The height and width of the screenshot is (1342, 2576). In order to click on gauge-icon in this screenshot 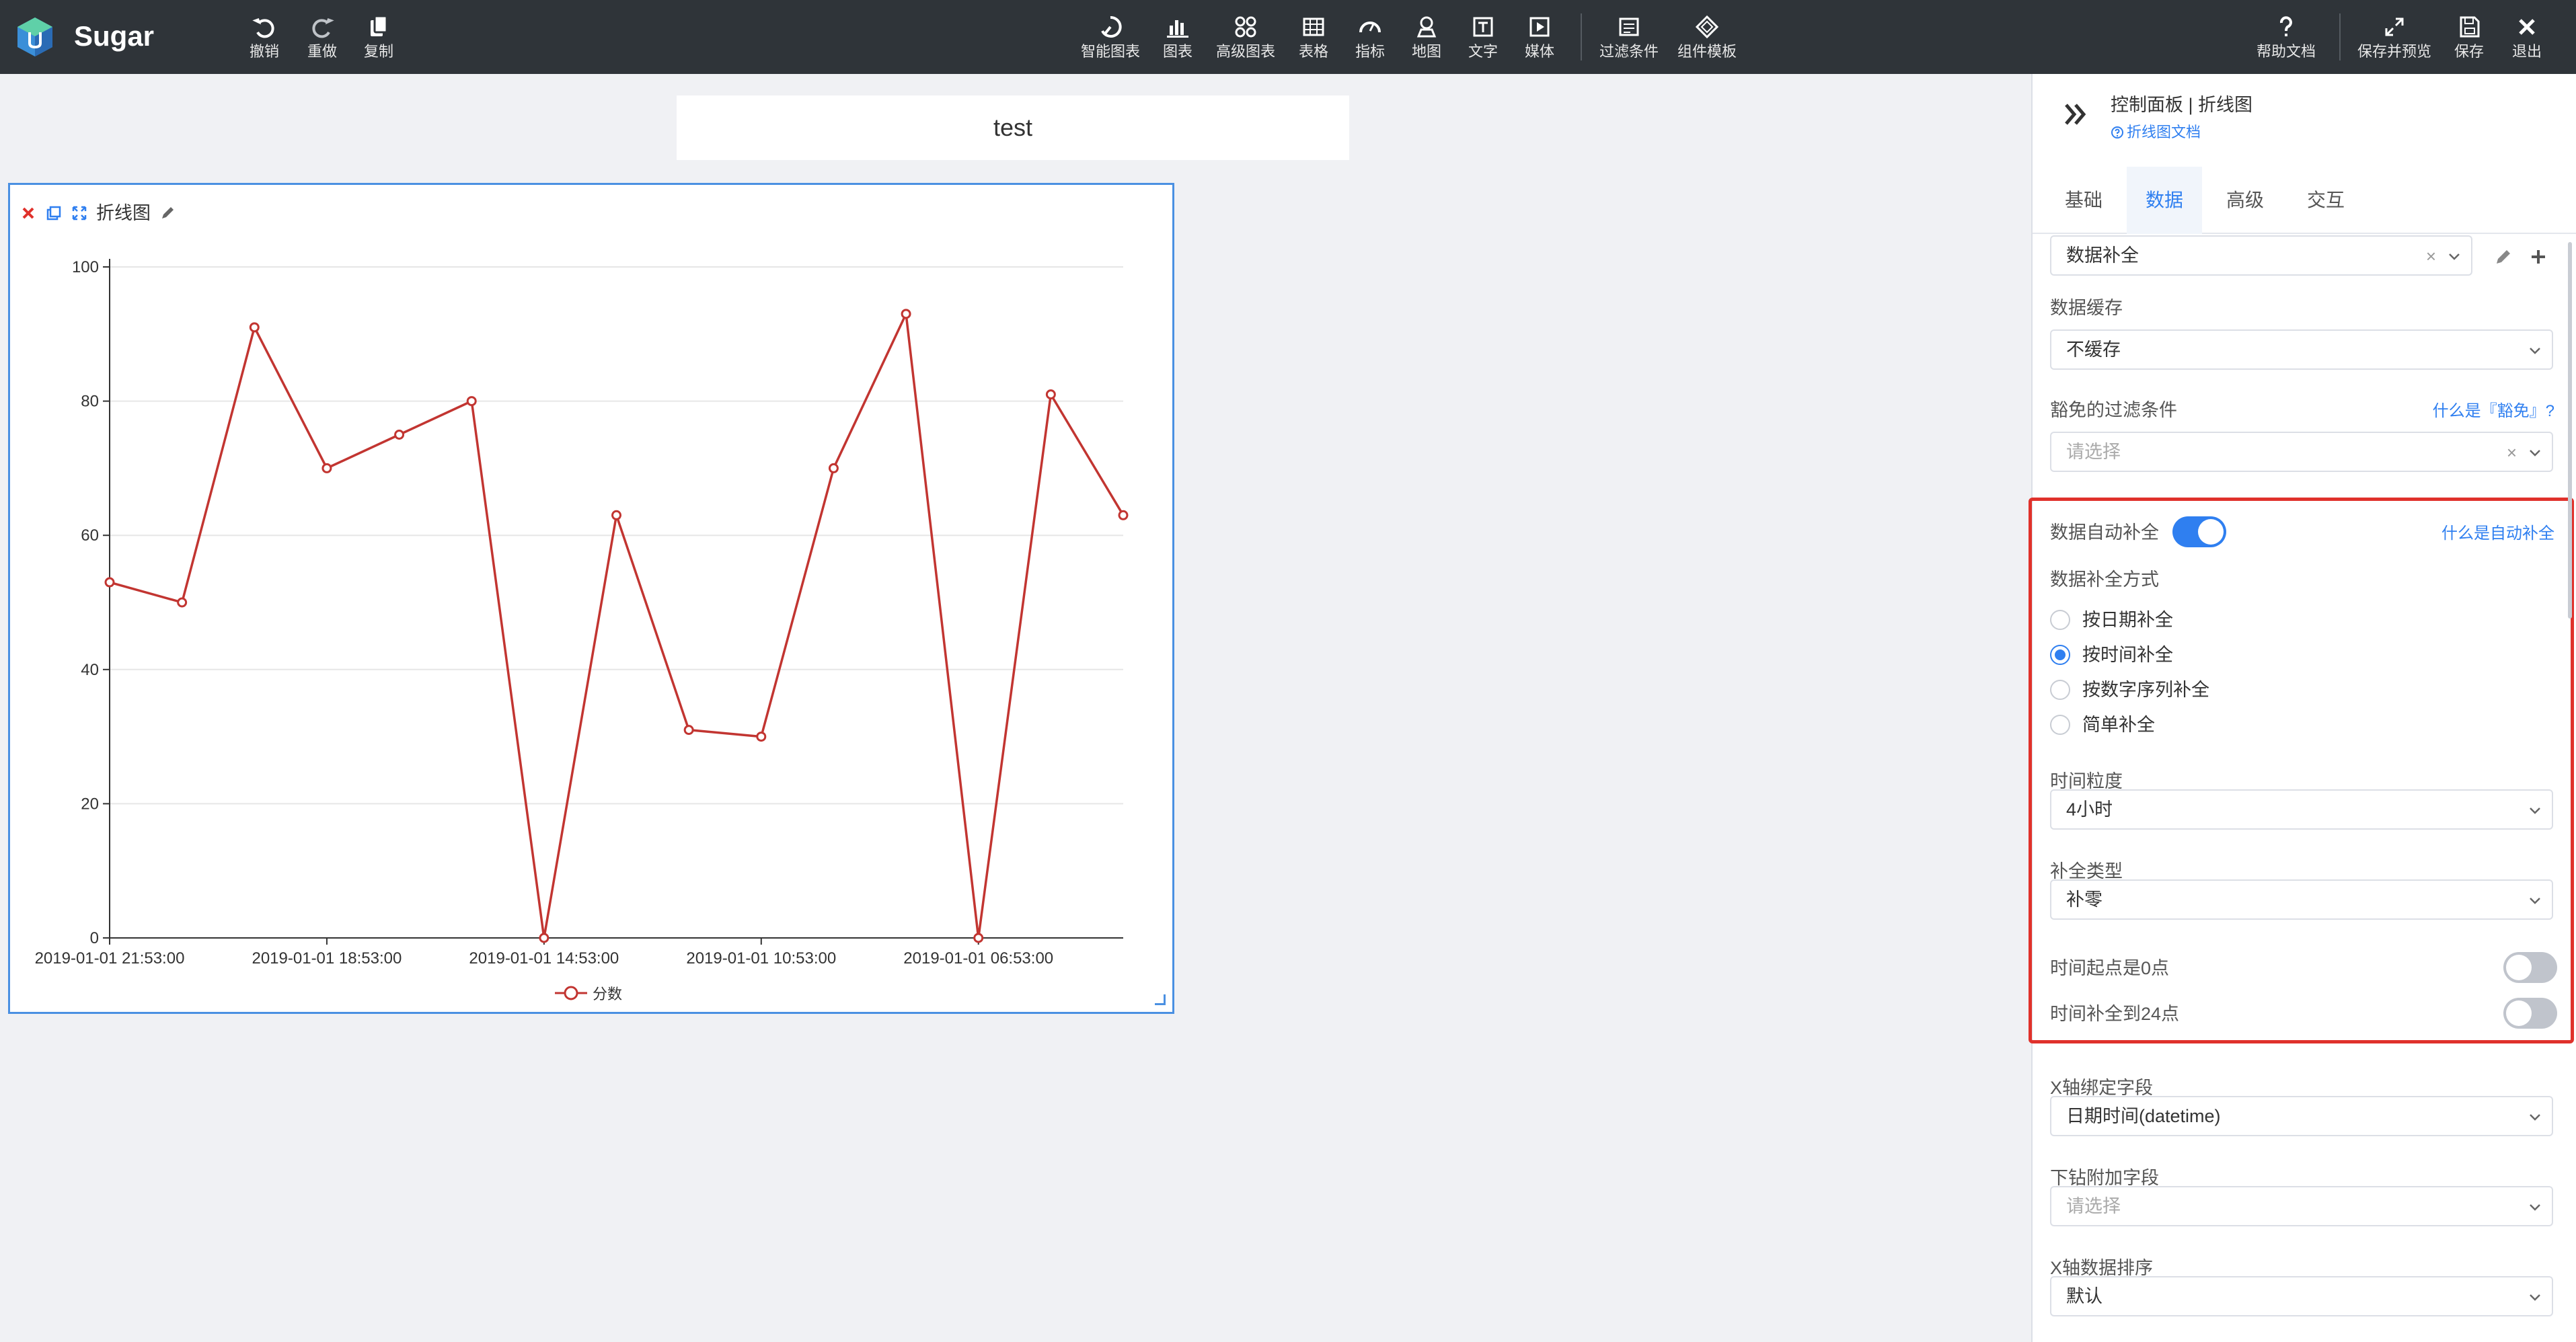, I will do `click(1370, 27)`.